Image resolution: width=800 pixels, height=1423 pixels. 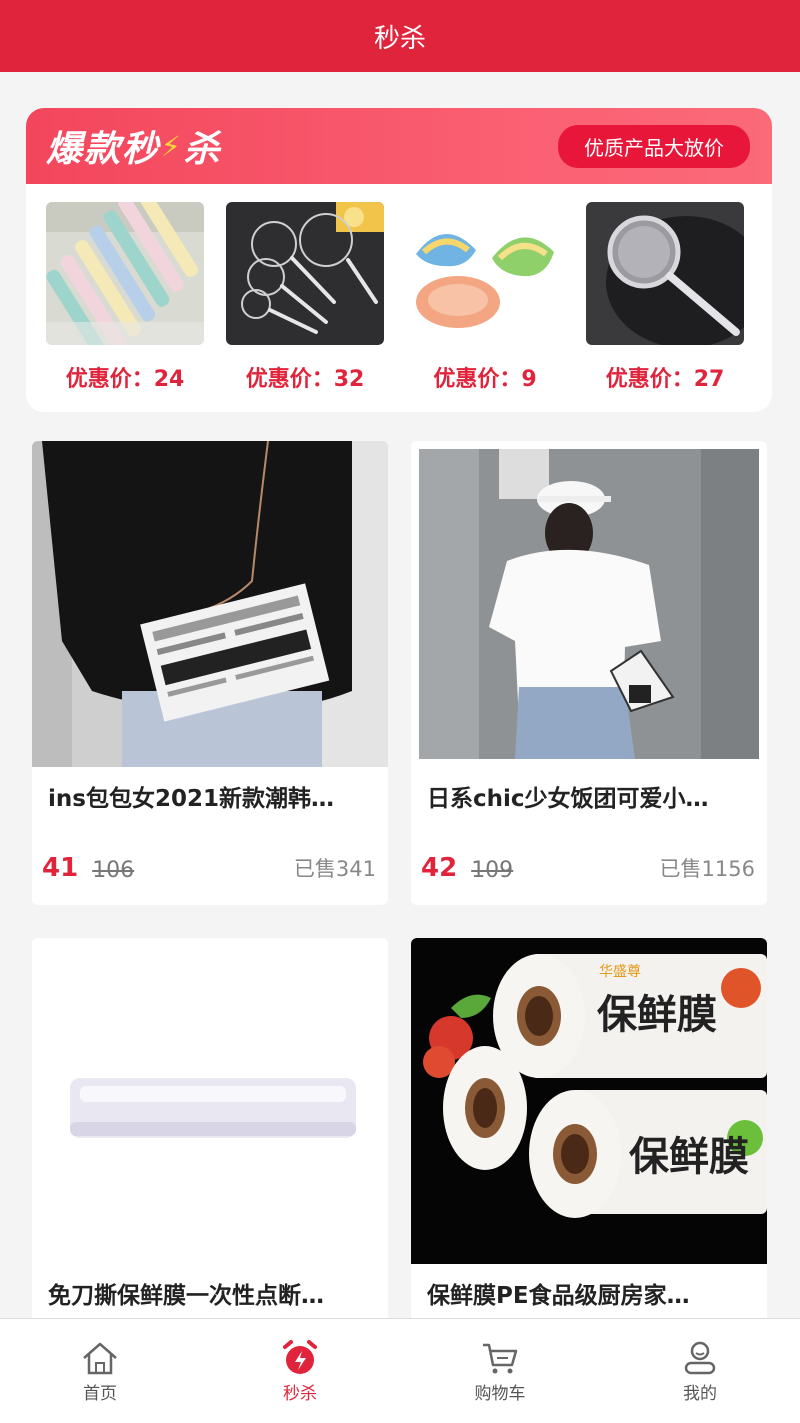 I want to click on product-image-cling-film-roll-plain, so click(x=210, y=1101).